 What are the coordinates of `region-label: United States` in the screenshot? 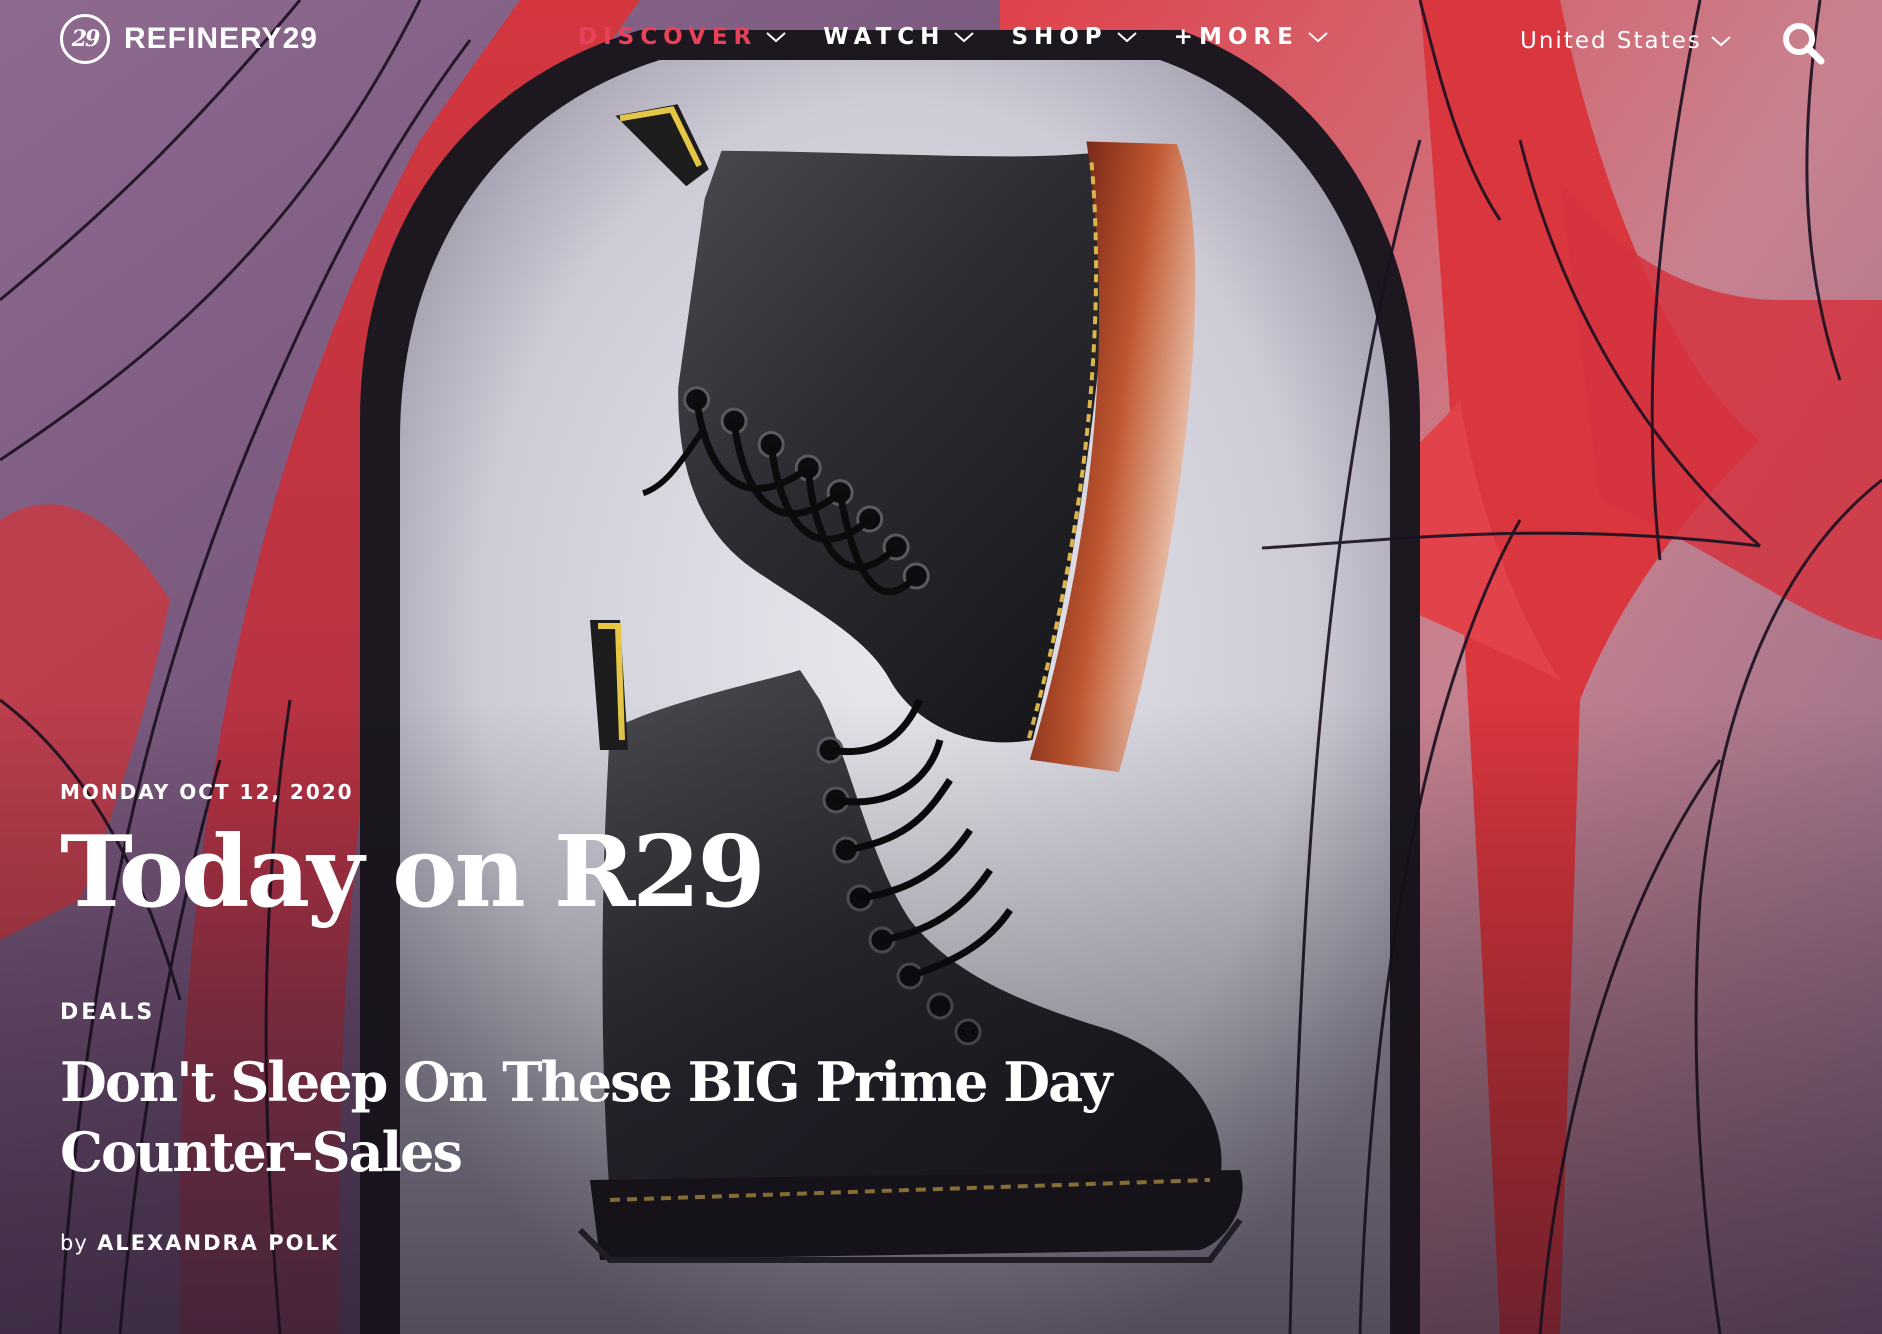 It's located at (1611, 41).